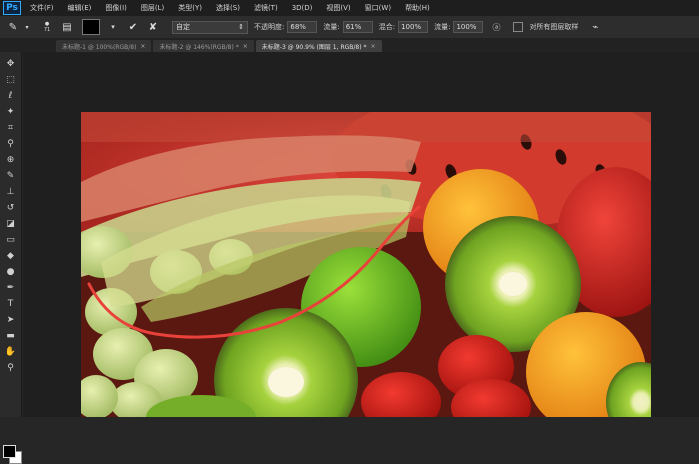 The image size is (699, 464). I want to click on photoshop-logo: Ps, so click(12, 8).